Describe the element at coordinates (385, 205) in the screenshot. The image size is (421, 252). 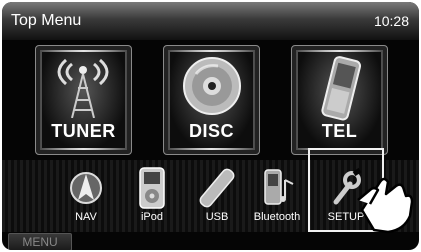
I see `pointing-hand-icon` at that location.